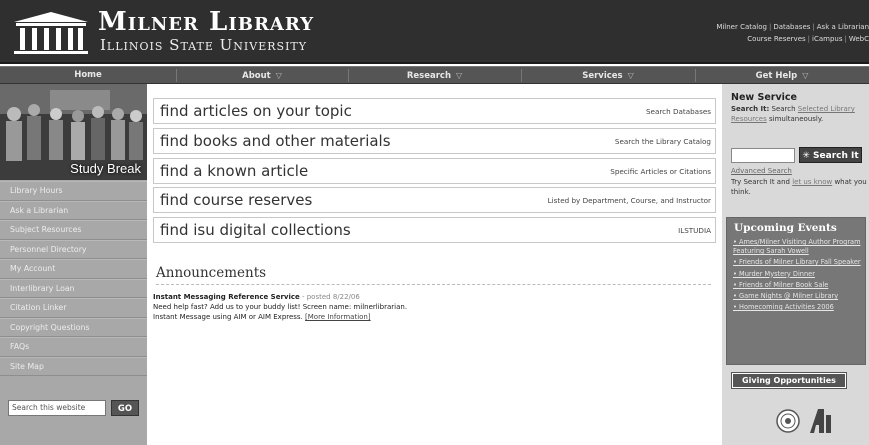 This screenshot has width=869, height=445. I want to click on find-row-link: Search the Library Catalog, so click(663, 142).